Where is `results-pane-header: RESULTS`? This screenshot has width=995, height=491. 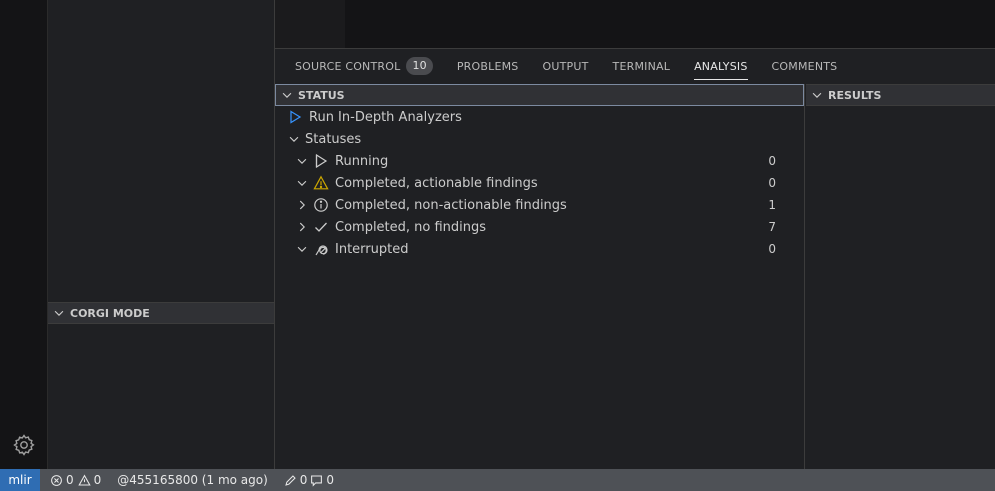 results-pane-header: RESULTS is located at coordinates (900, 95).